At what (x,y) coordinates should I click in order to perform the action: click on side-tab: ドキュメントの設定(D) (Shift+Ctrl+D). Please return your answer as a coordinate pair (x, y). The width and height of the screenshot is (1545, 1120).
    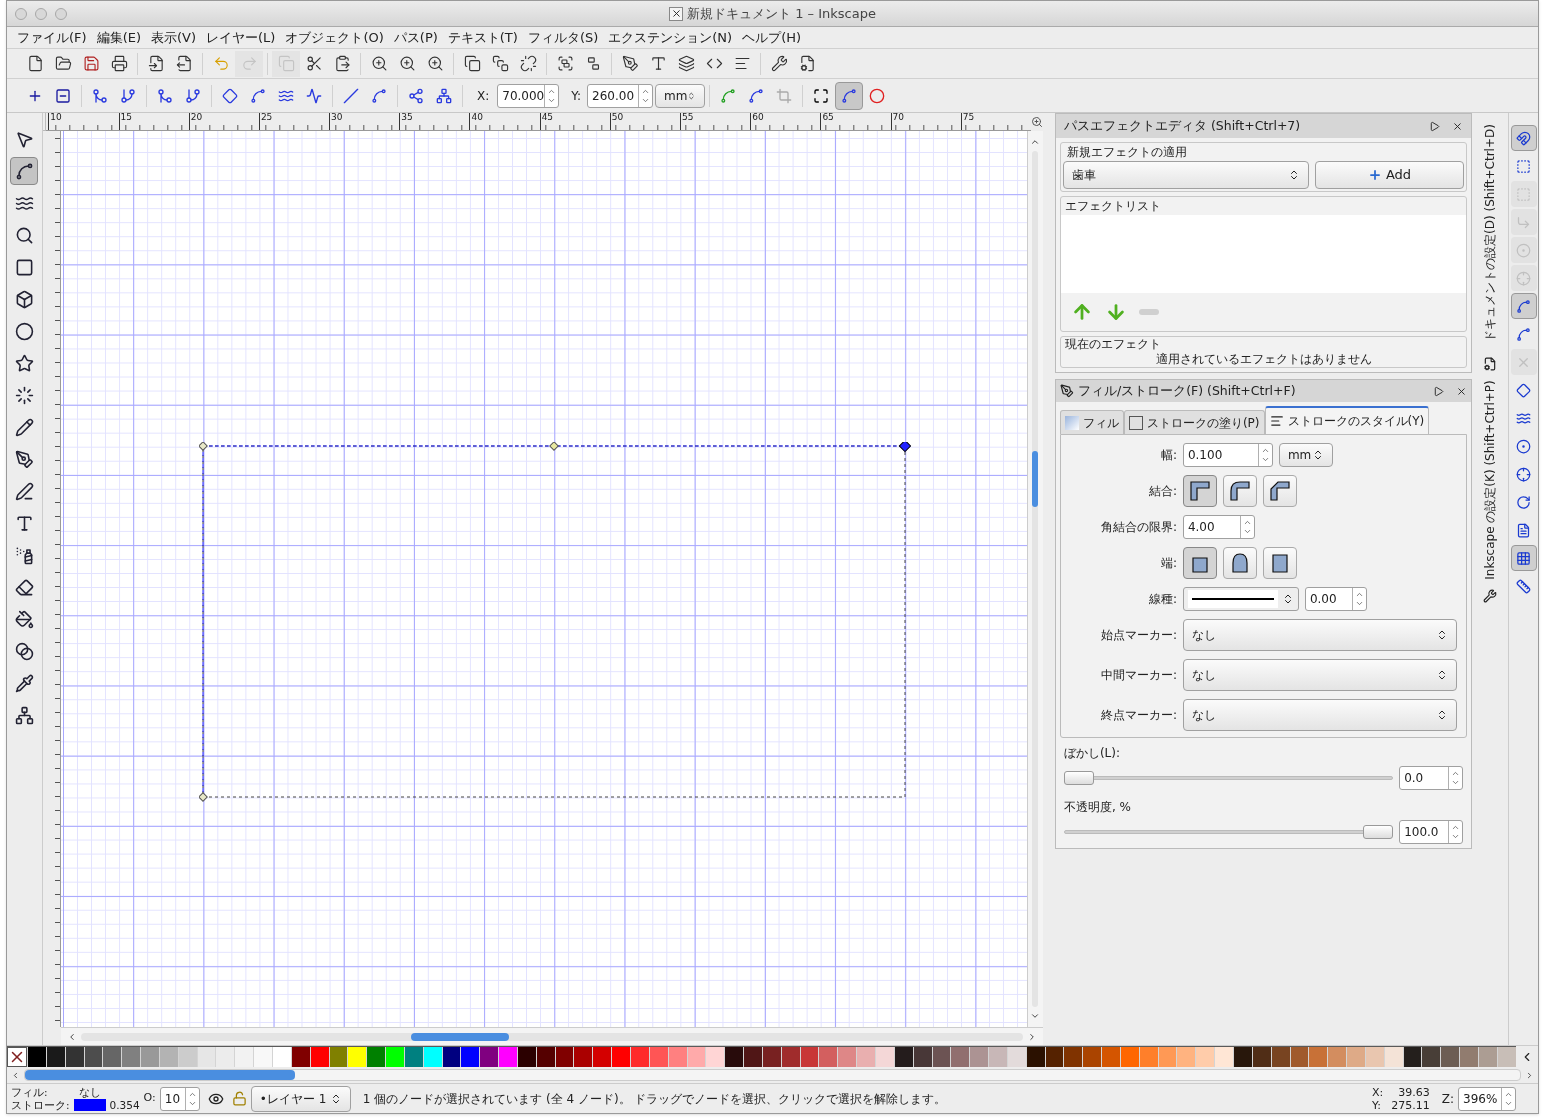
    Looking at the image, I should click on (1490, 233).